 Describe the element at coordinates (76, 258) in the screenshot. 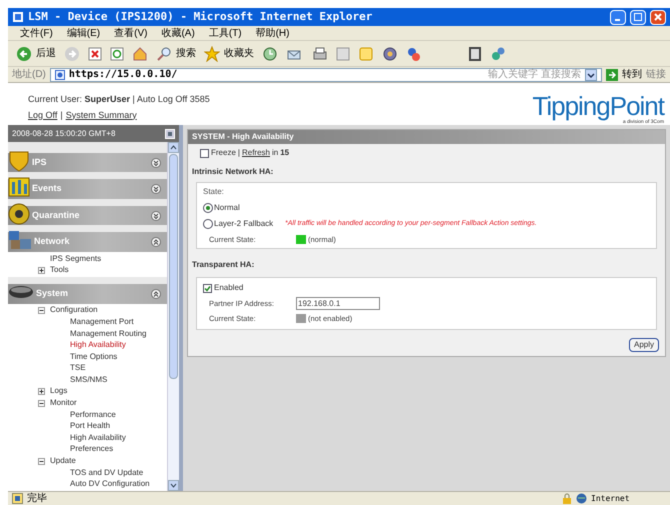

I see `tree-item: IPS Segments` at that location.